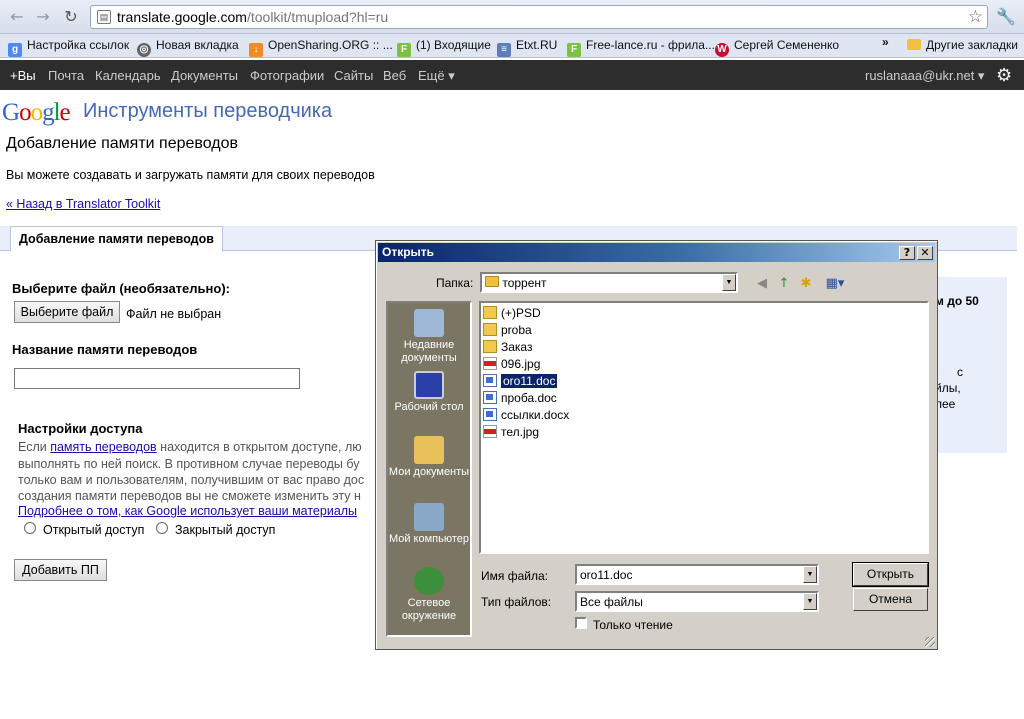 Image resolution: width=1024 pixels, height=719 pixels. Describe the element at coordinates (975, 17) in the screenshot. I see `bookmark-star-icon: ☆` at that location.